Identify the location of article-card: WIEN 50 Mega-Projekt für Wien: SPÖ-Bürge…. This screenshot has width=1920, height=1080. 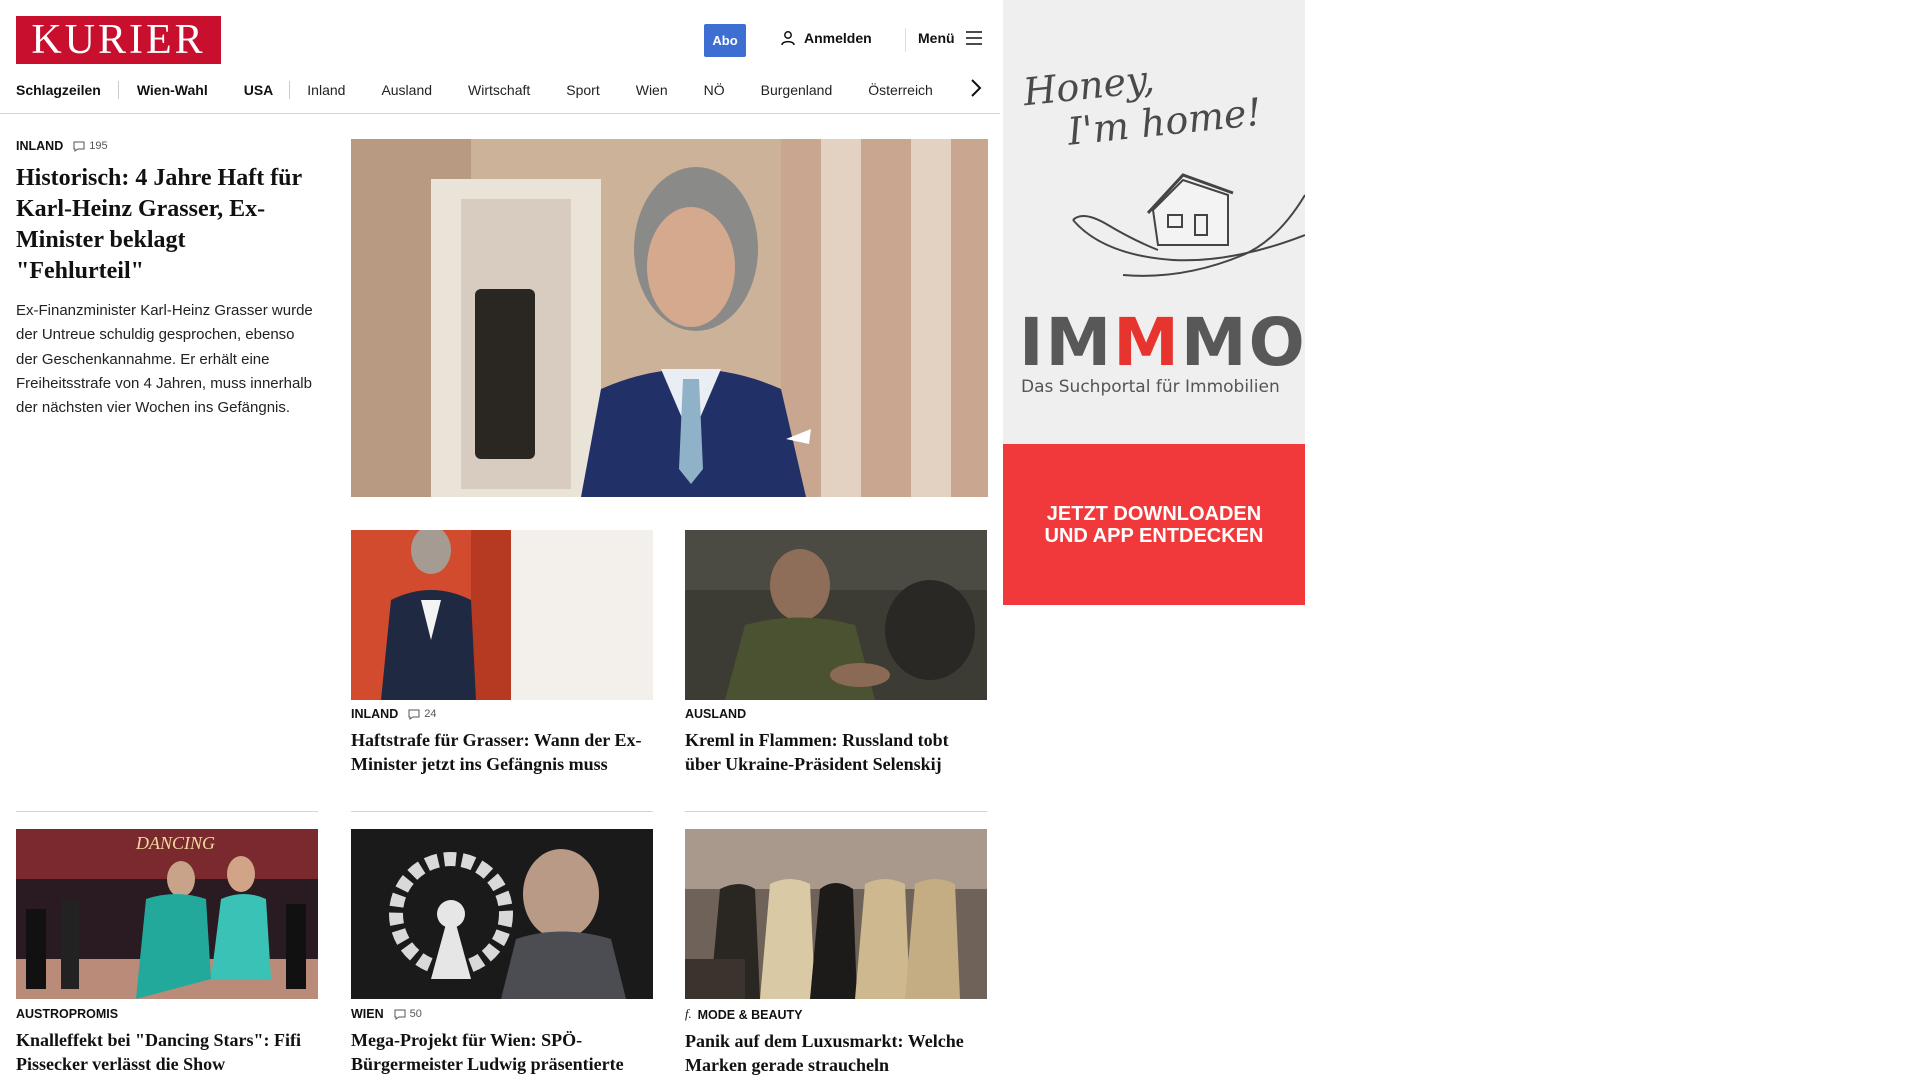
(502, 1043).